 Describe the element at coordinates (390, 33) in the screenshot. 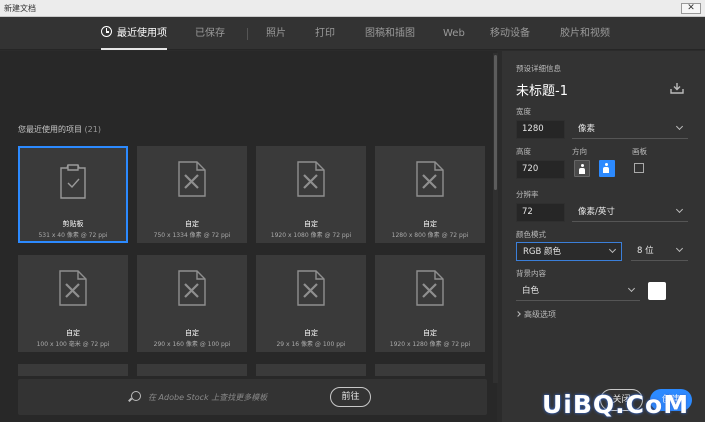

I see `tab-art-illustration: 图稿和插图` at that location.